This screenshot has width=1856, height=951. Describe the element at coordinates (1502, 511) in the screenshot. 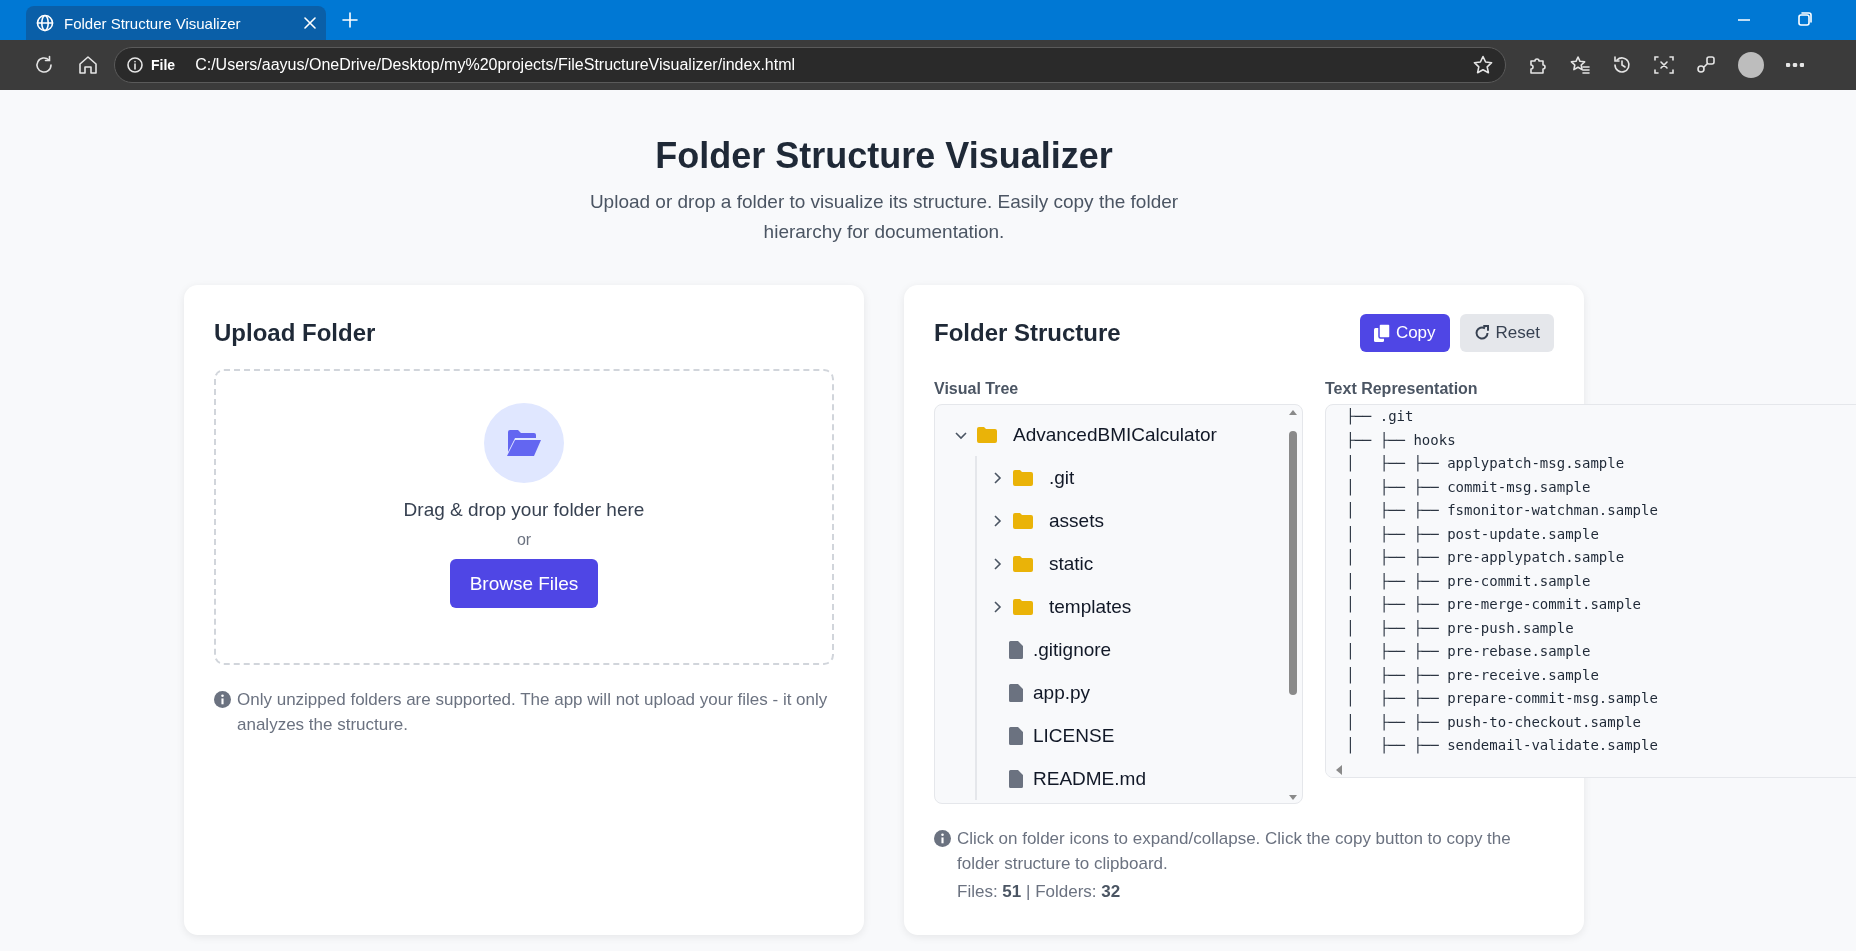

I see `tree-text-line: │ ├── ├── fsmonitor-watchman.sample` at that location.